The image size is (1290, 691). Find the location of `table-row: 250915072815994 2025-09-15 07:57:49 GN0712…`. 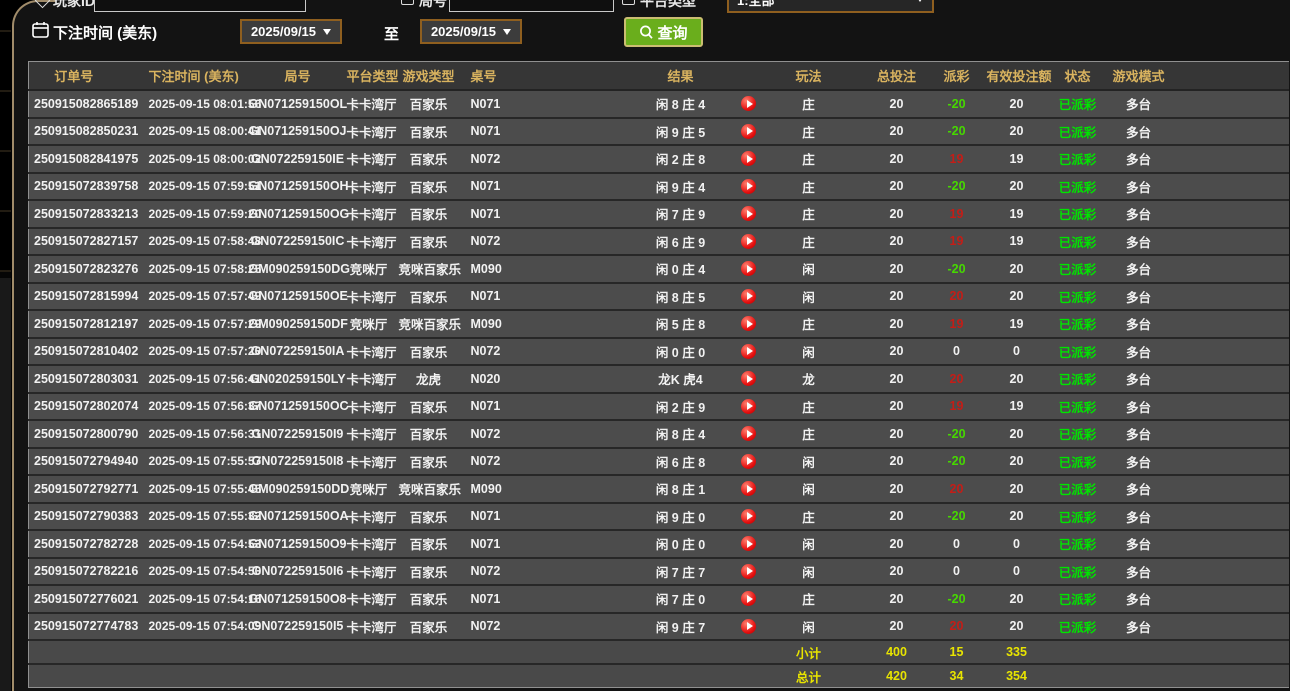

table-row: 250915072815994 2025-09-15 07:57:49 GN0712… is located at coordinates (658, 296).